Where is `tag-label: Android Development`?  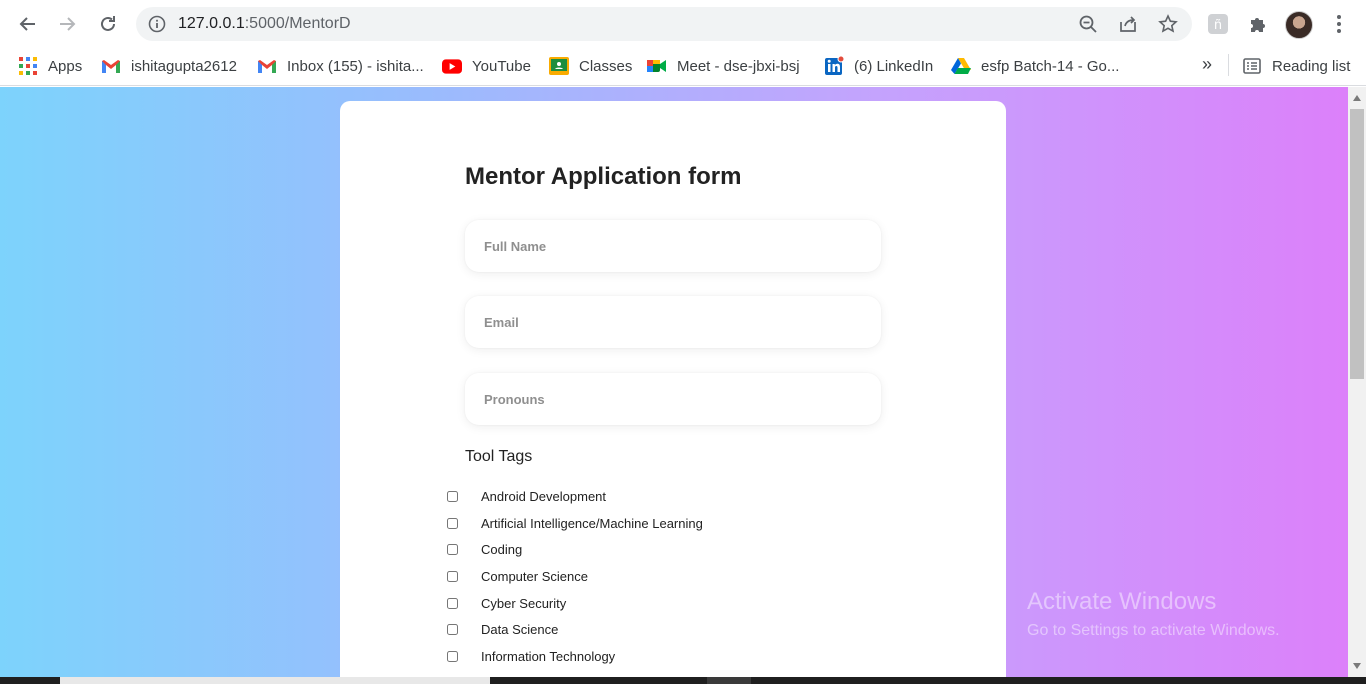 tag-label: Android Development is located at coordinates (544, 496).